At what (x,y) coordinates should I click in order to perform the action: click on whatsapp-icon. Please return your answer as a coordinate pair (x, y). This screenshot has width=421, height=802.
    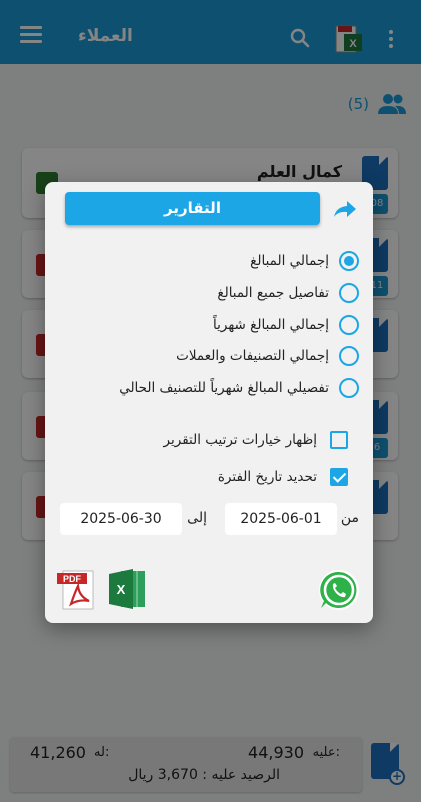
    Looking at the image, I should click on (339, 590).